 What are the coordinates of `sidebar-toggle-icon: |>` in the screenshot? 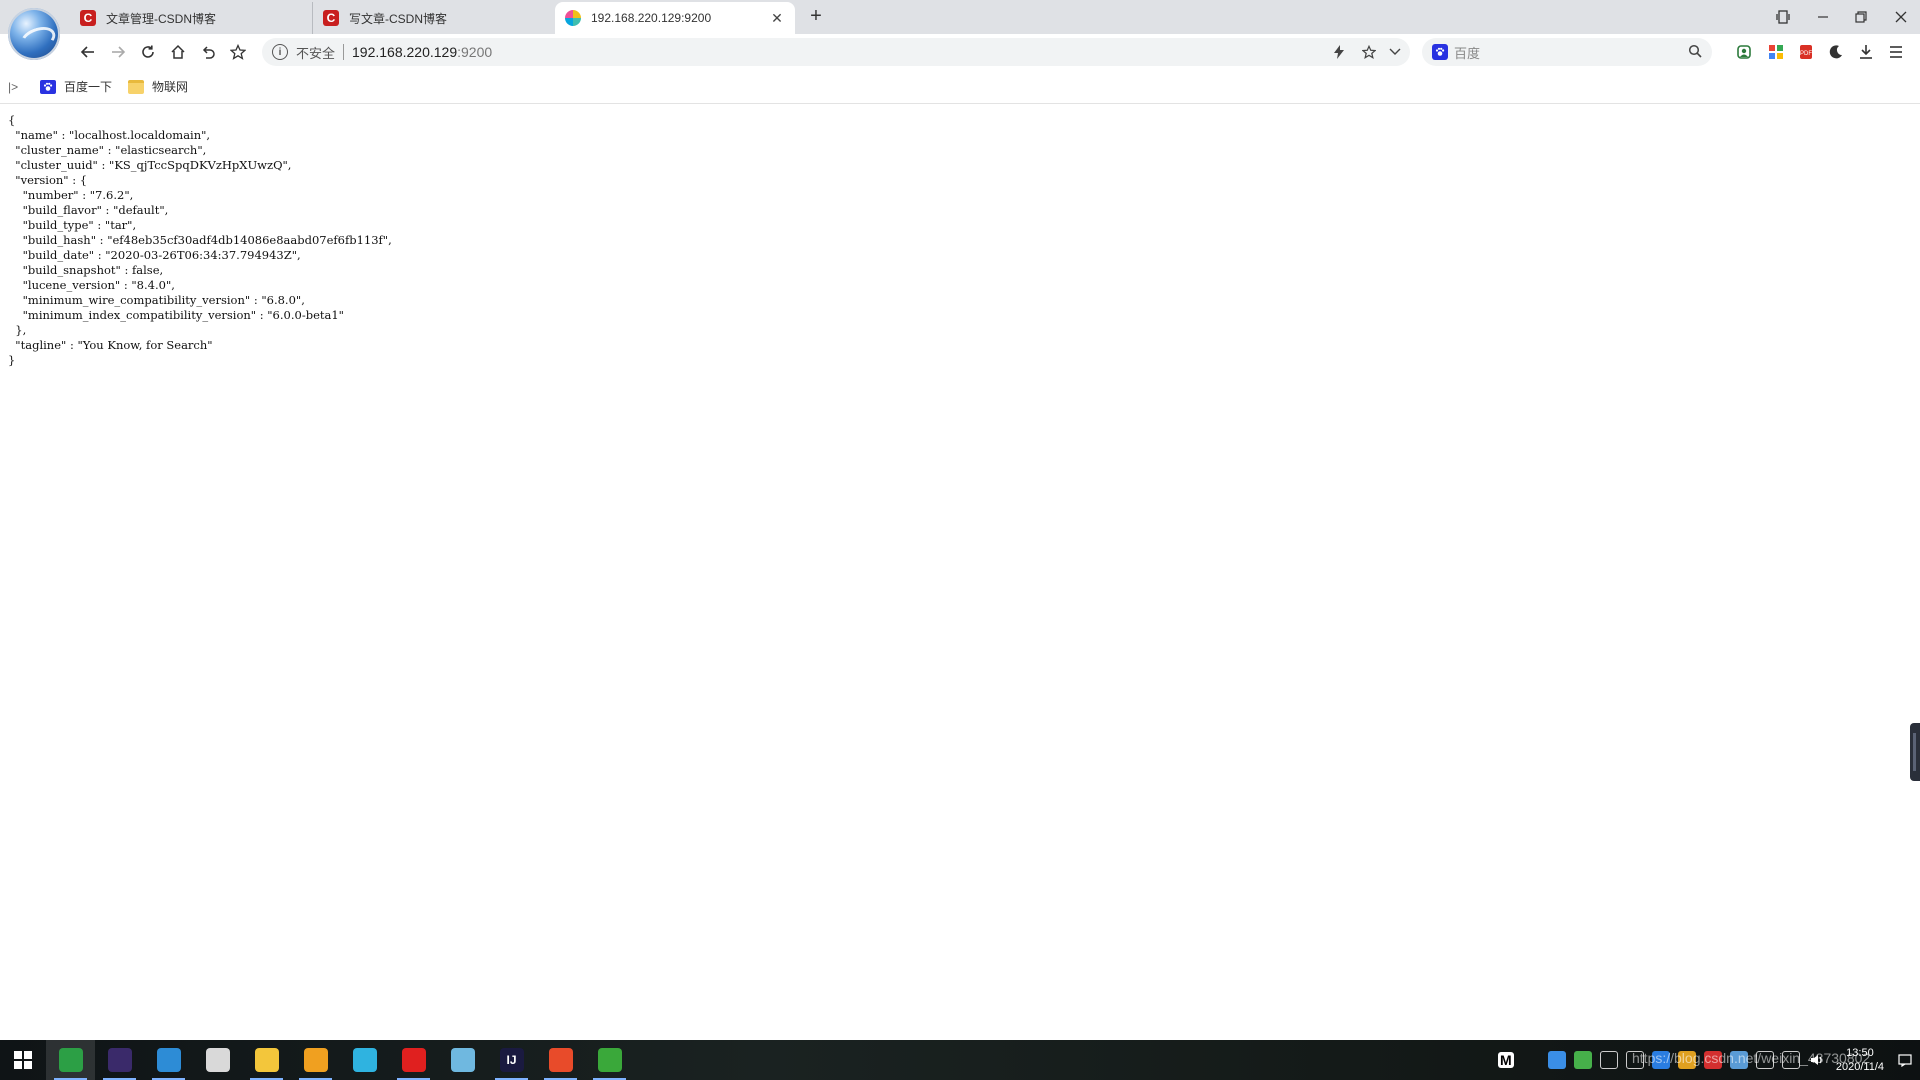 It's located at (18, 87).